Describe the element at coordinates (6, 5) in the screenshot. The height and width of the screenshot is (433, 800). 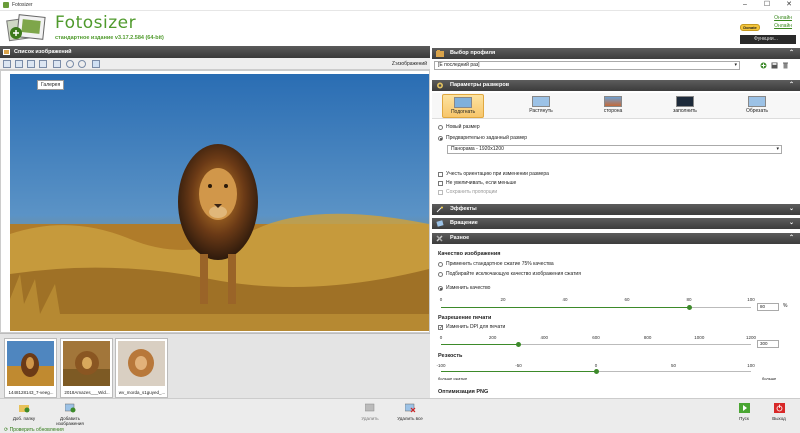
I see `app-icon` at that location.